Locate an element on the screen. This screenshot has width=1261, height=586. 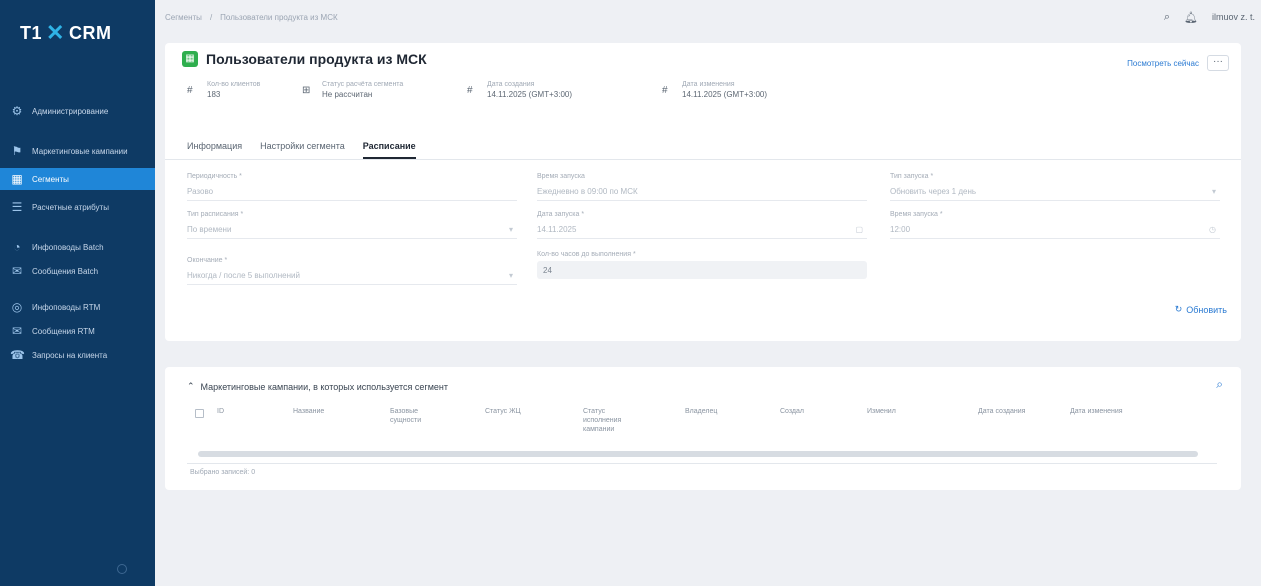
launch-time-field: Время запуска * 12:00 ◷ is located at coordinates (1055, 225).